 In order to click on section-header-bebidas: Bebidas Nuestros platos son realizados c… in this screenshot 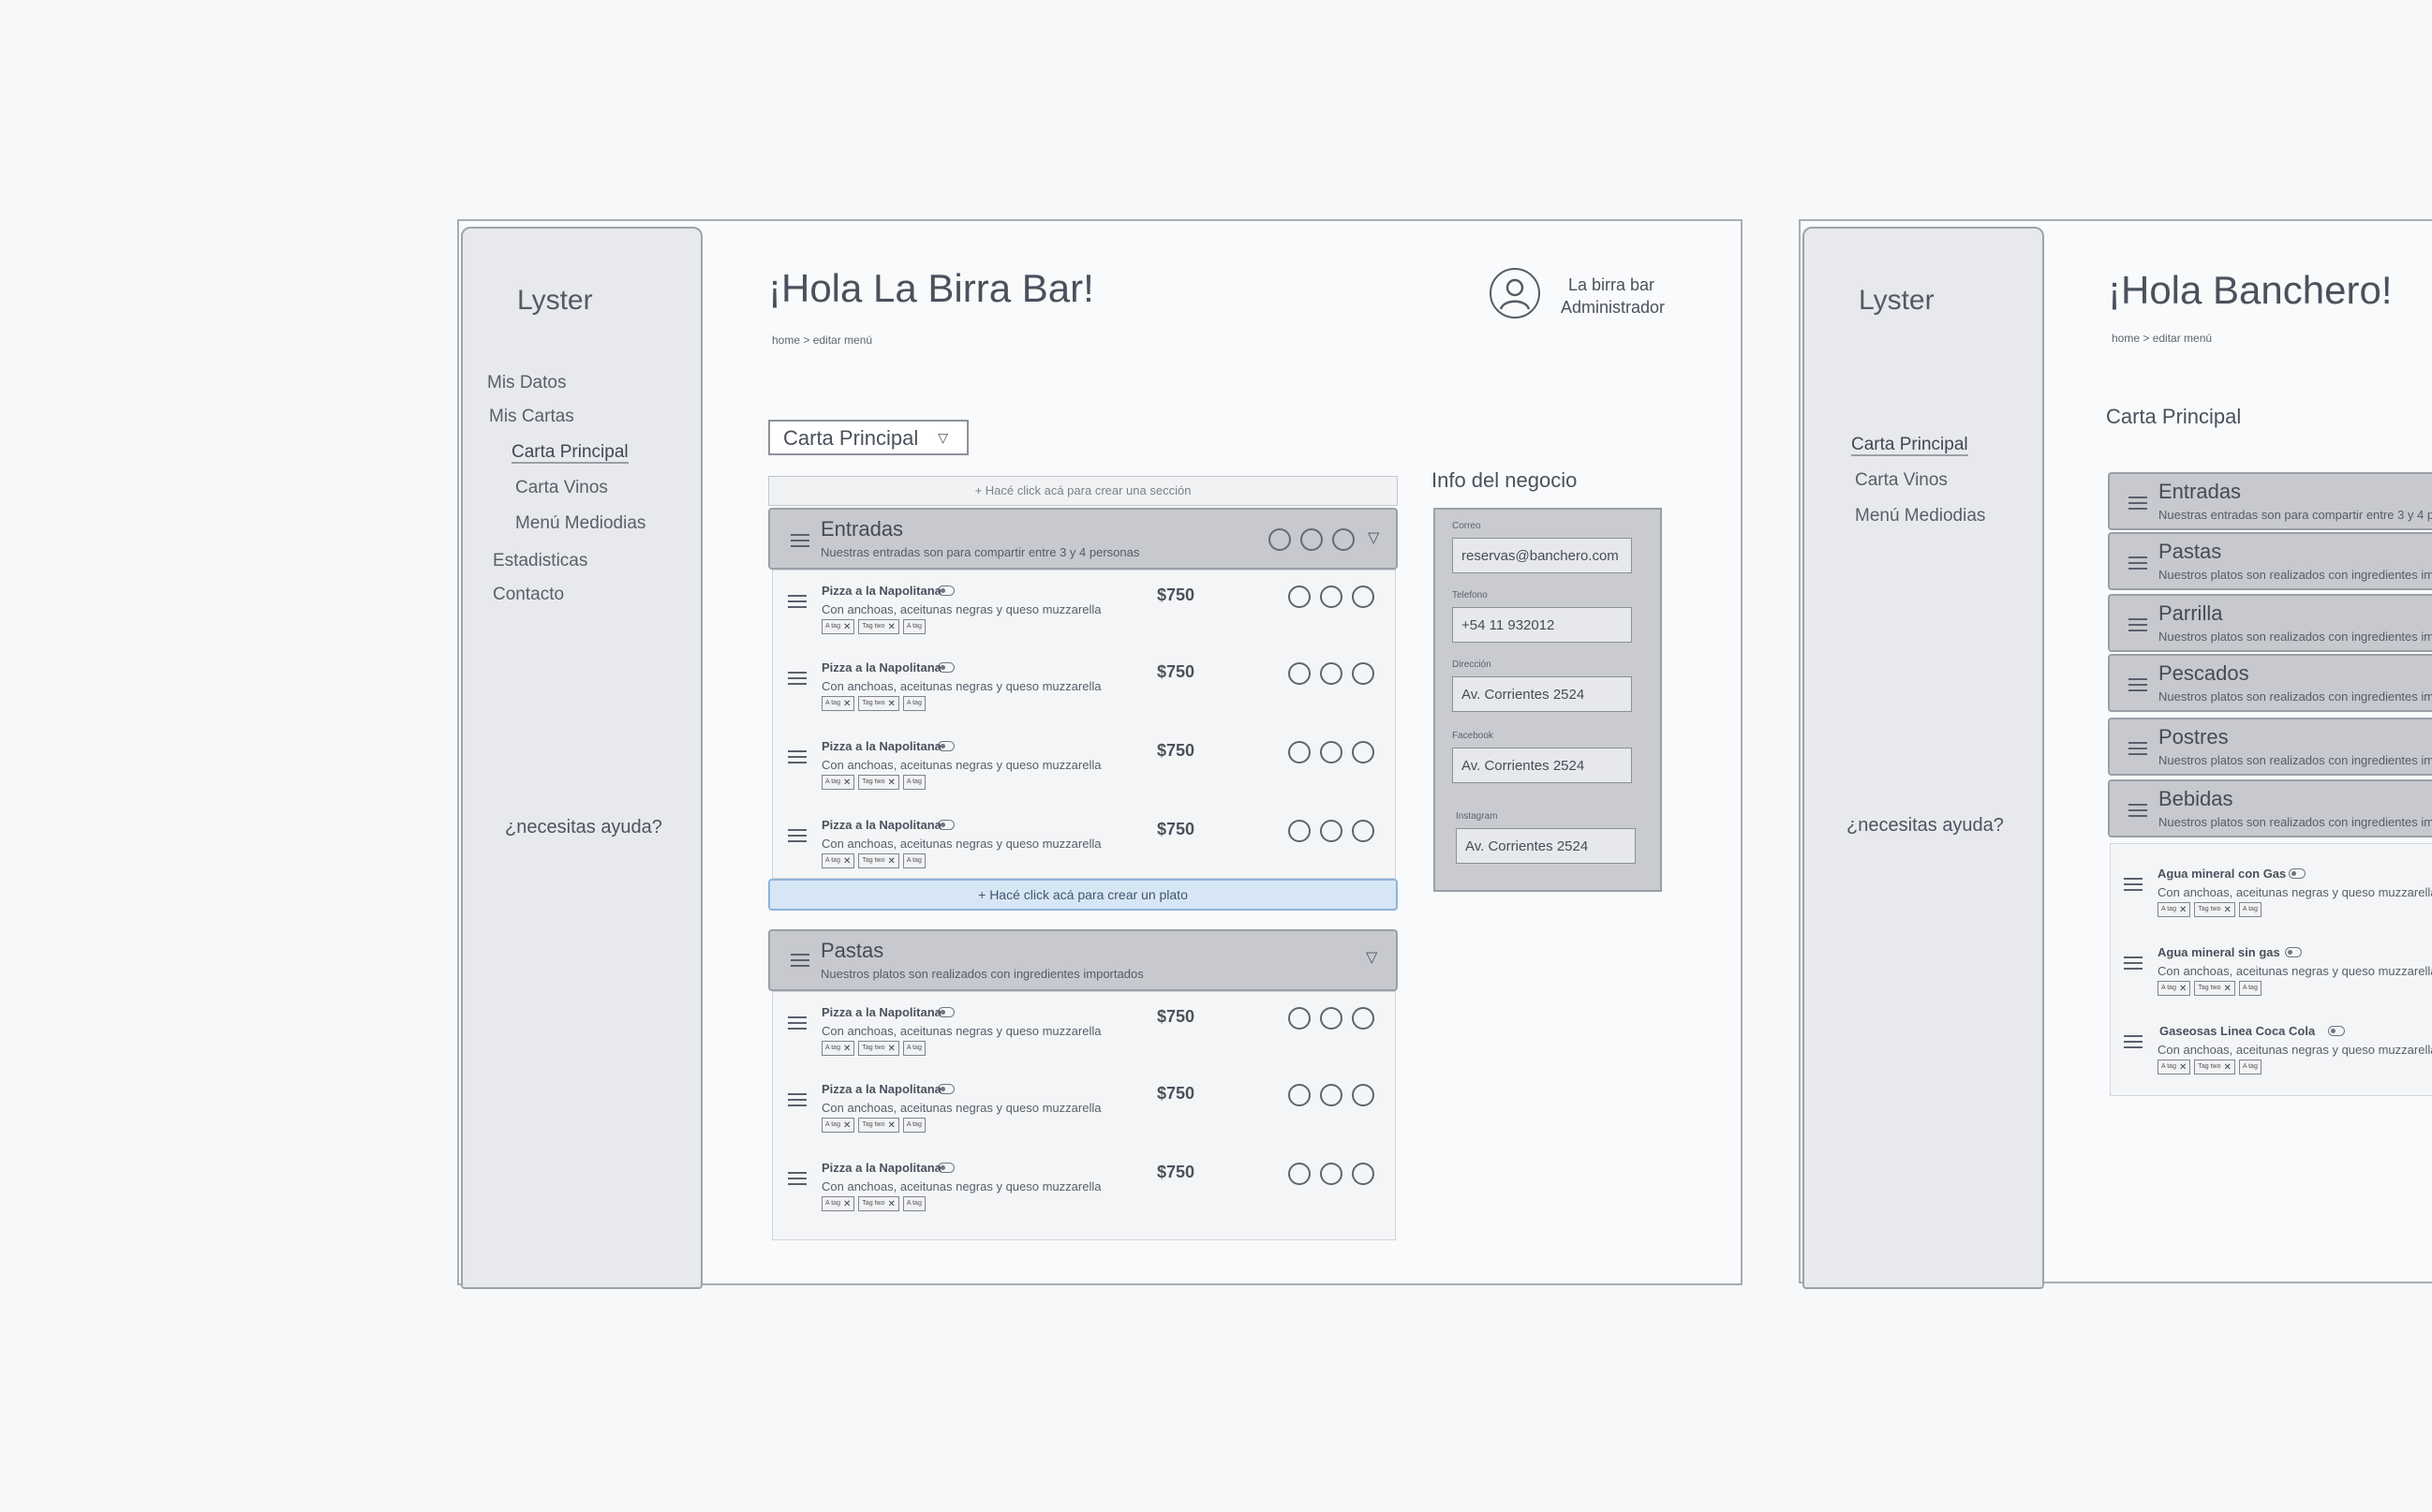, I will do `click(2270, 808)`.